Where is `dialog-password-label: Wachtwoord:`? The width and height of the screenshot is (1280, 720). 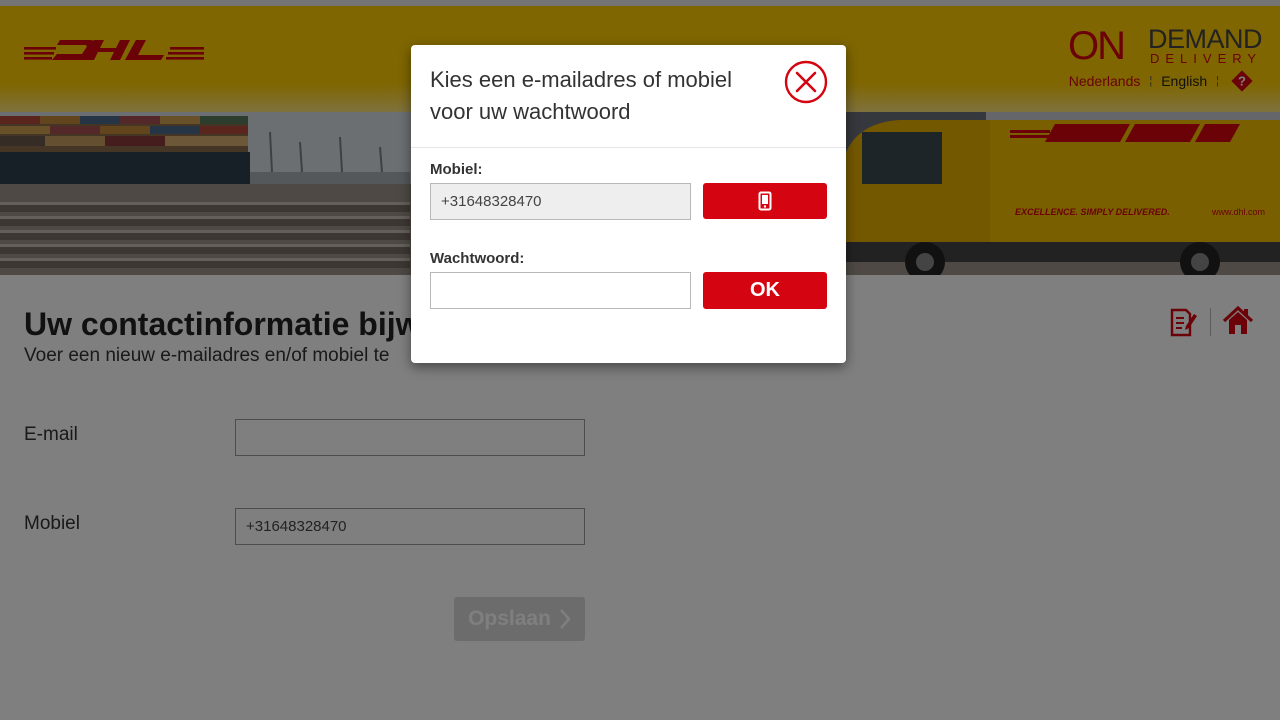
dialog-password-label: Wachtwoord: is located at coordinates (477, 258).